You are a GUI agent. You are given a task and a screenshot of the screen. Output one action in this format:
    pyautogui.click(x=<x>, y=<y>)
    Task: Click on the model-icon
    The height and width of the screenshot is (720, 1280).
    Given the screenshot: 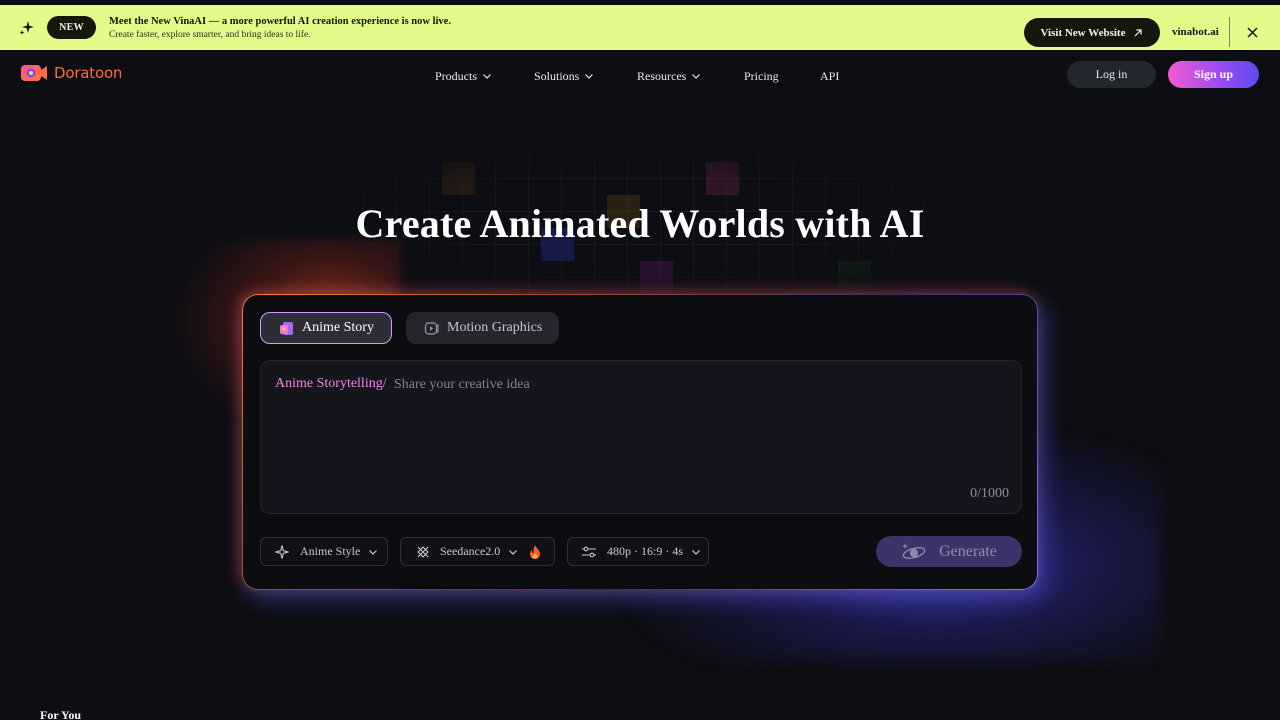 What is the action you would take?
    pyautogui.click(x=423, y=551)
    